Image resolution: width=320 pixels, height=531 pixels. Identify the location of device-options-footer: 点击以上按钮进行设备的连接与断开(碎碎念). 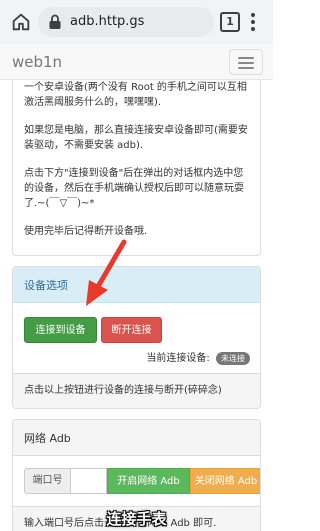
(136, 390).